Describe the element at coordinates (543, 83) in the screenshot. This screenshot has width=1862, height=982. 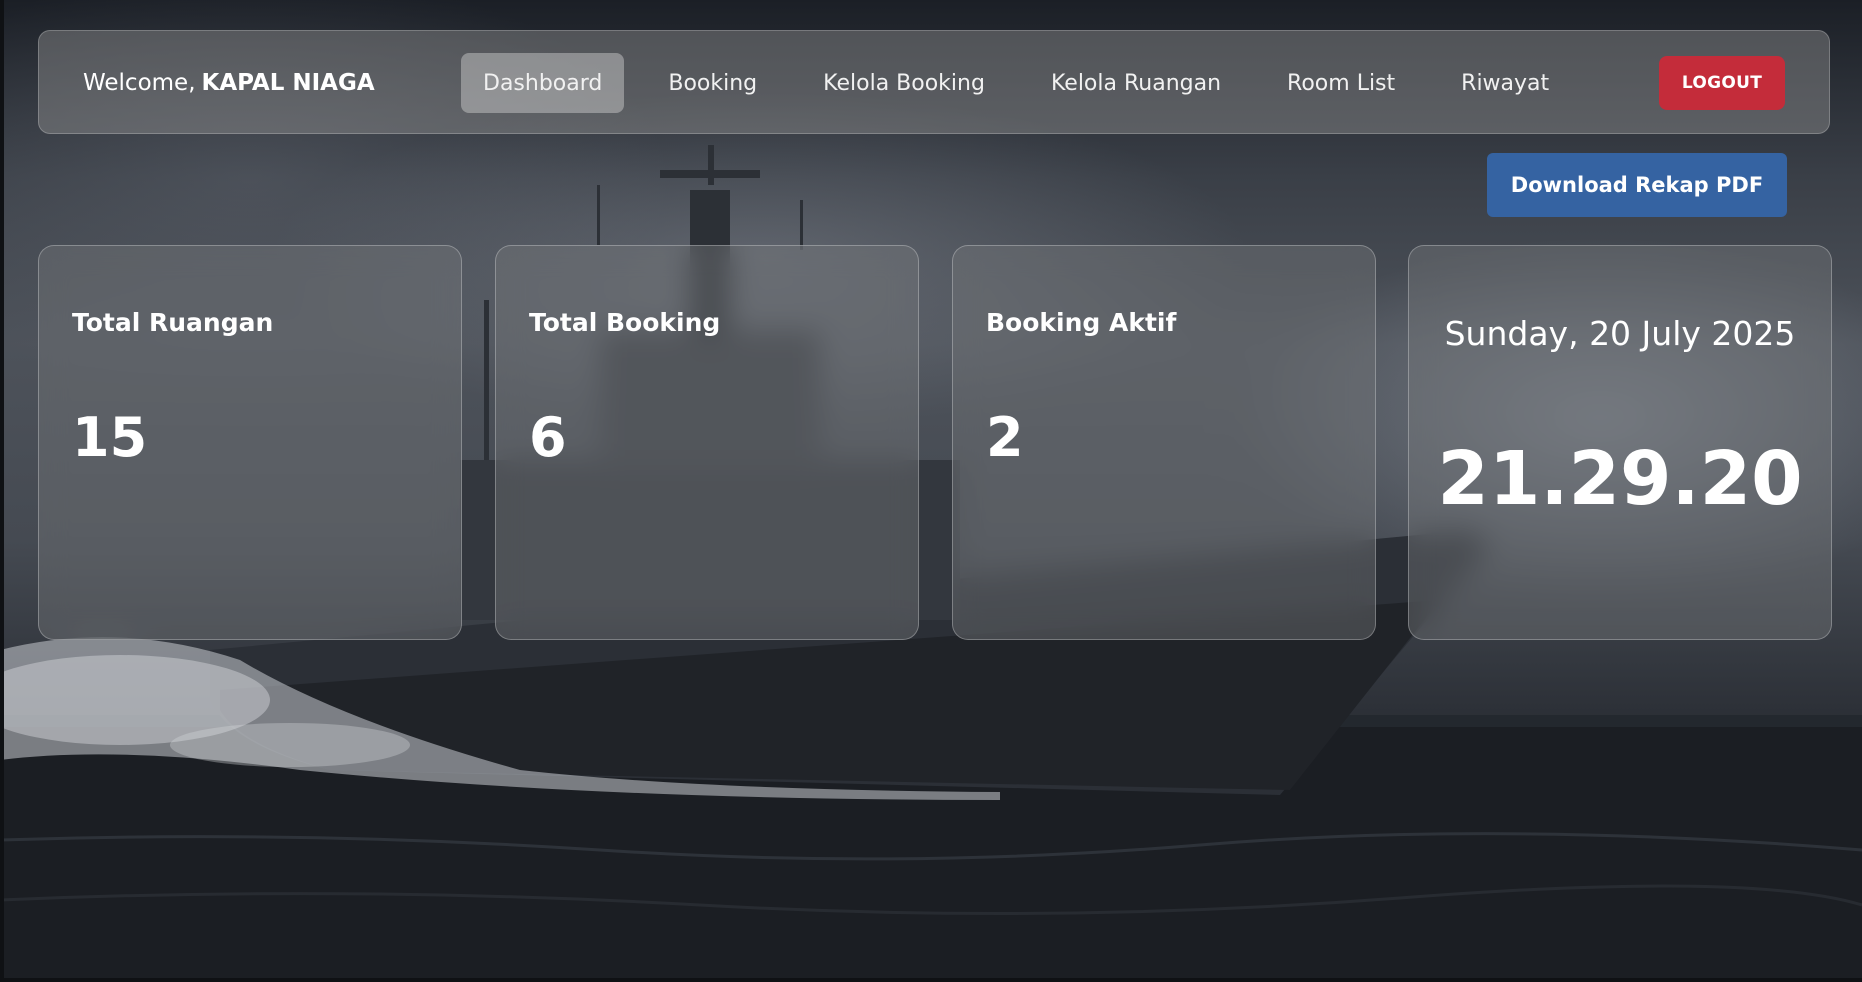
I see `nav-link-dashboard: Dashboard` at that location.